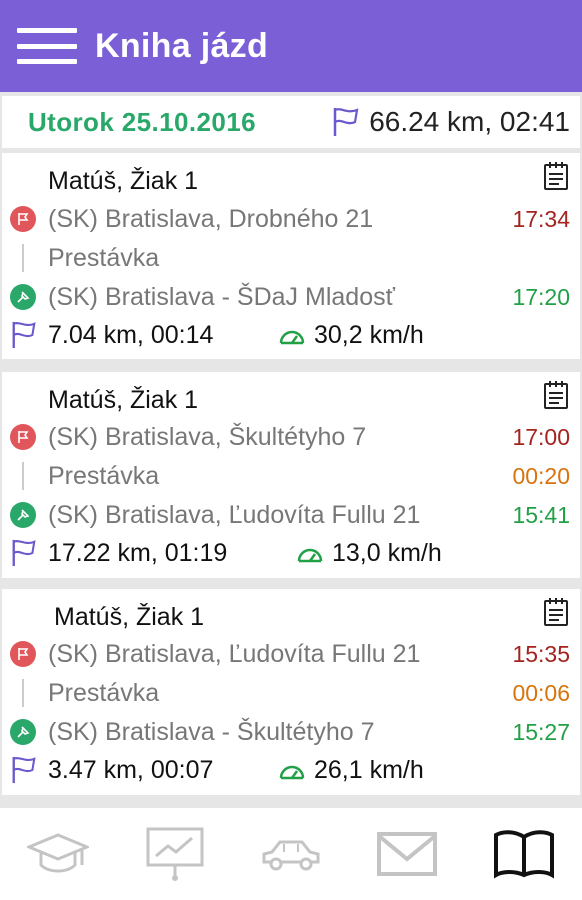 The width and height of the screenshot is (582, 900). I want to click on bottom-nav, so click(291, 854).